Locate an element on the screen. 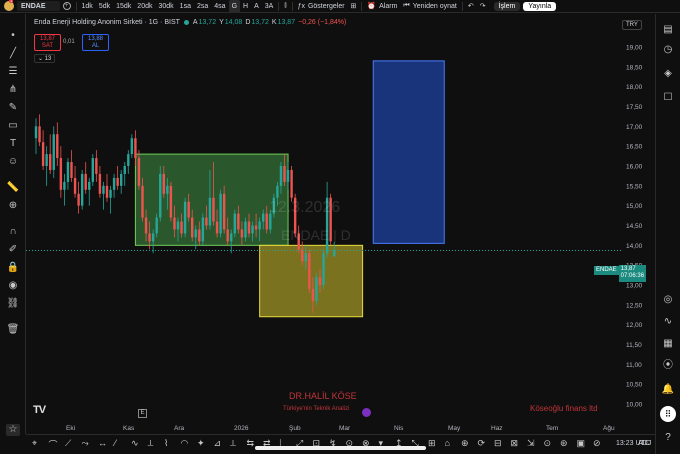  bottom-tool-icon: ⟋ is located at coordinates (68, 443).